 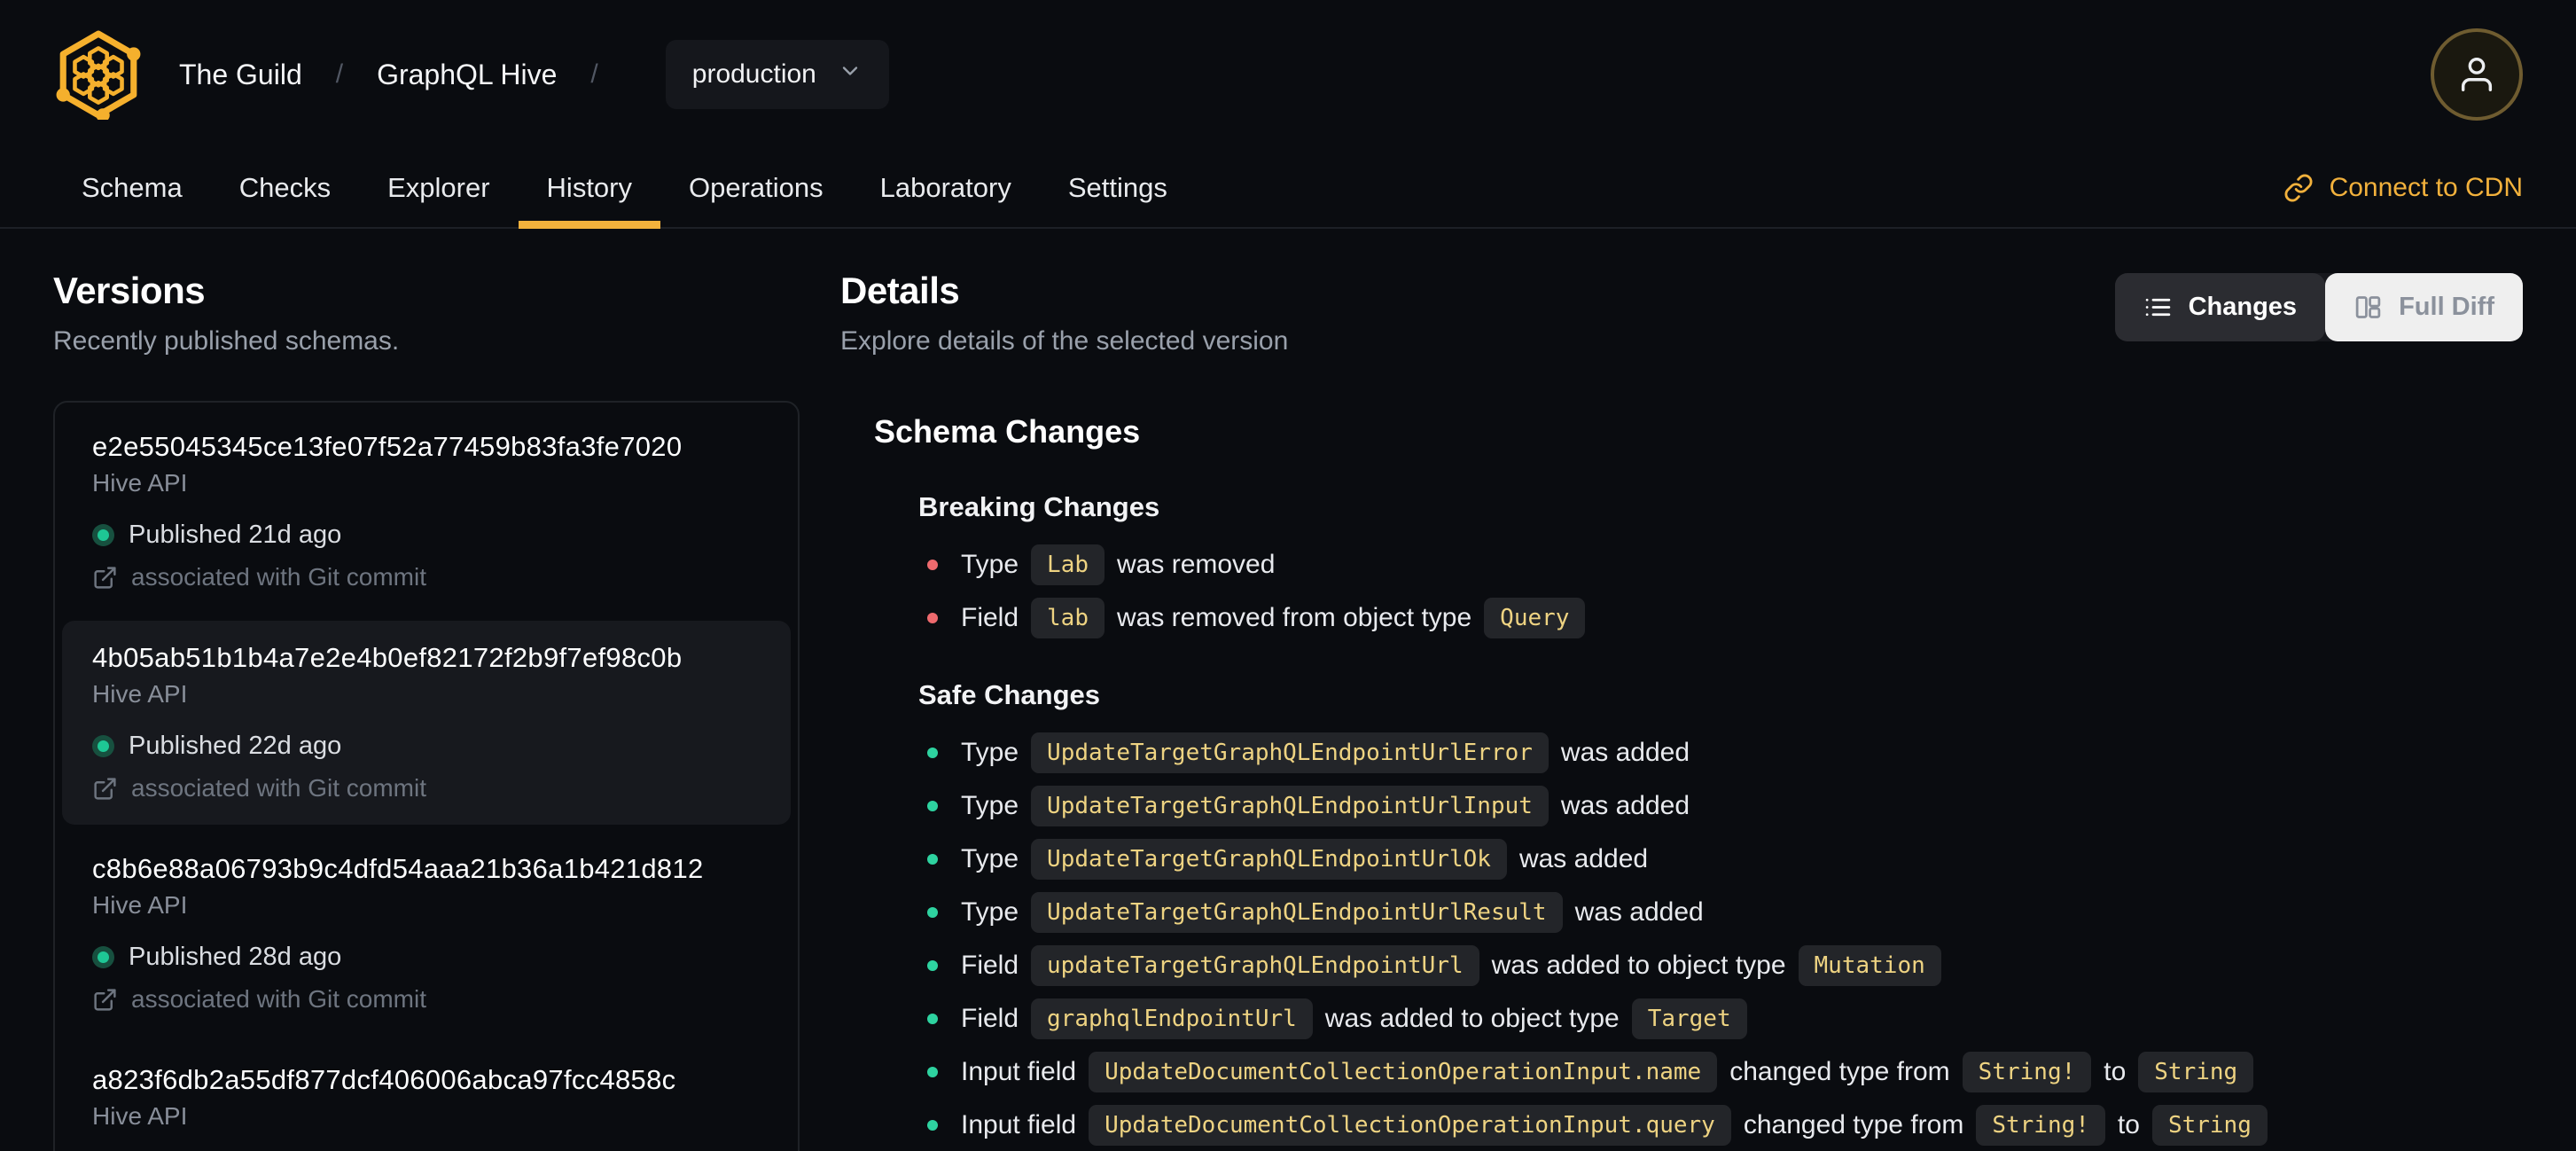 I want to click on user-avatar-button, so click(x=2477, y=74).